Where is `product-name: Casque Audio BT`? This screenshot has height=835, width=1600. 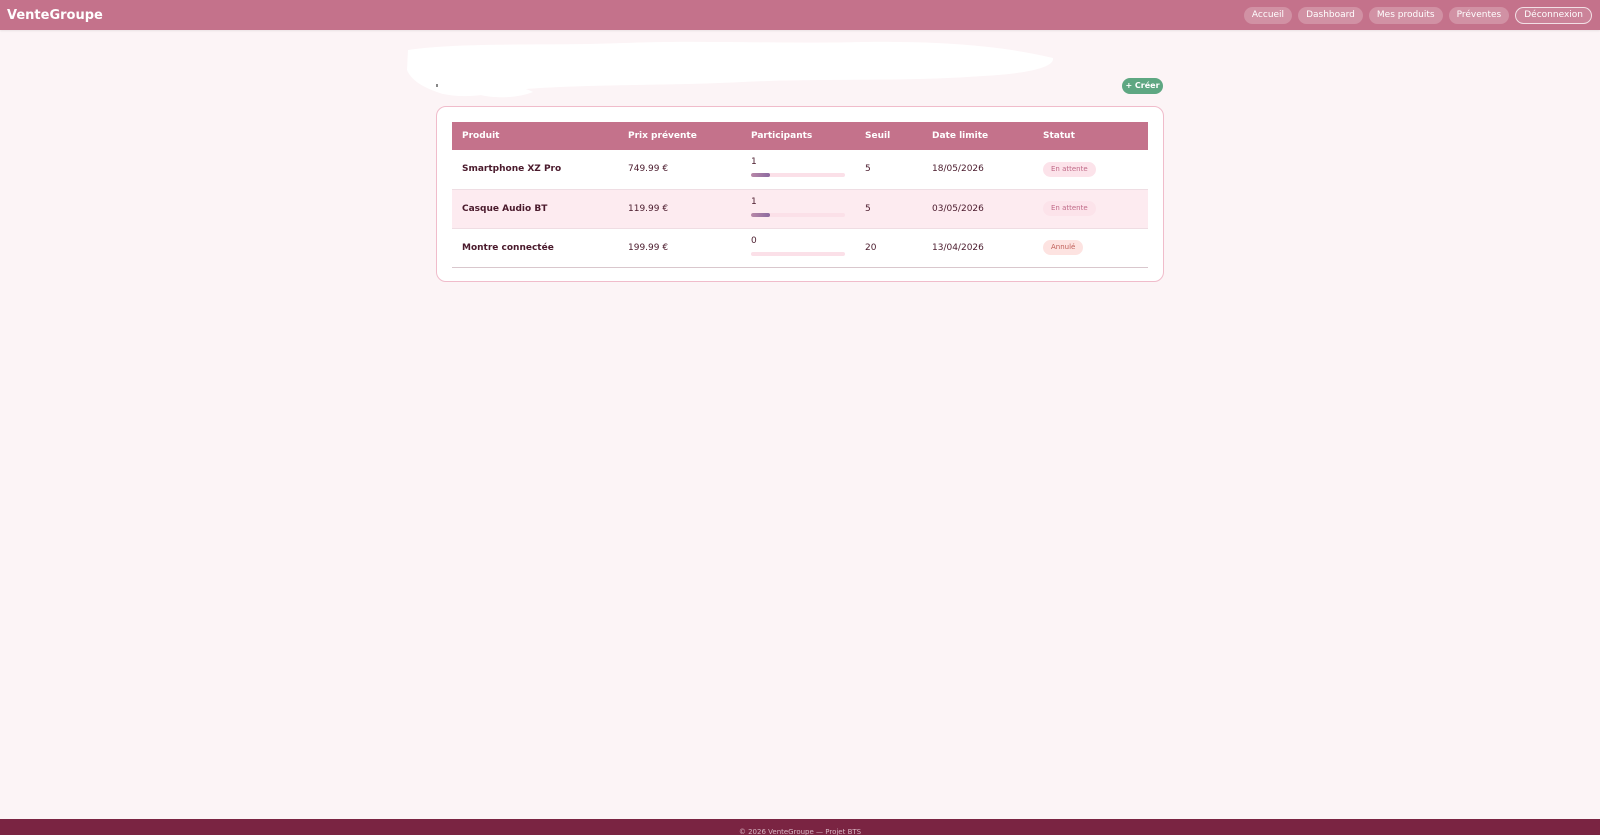
product-name: Casque Audio BT is located at coordinates (505, 208).